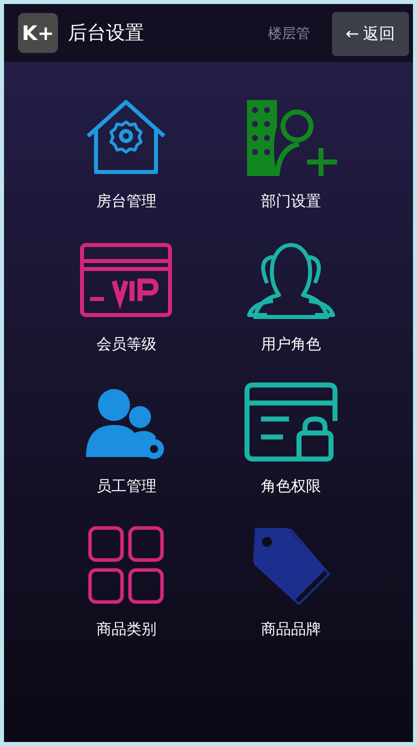  What do you see at coordinates (126, 154) in the screenshot?
I see `menu-tile: 房台管理` at bounding box center [126, 154].